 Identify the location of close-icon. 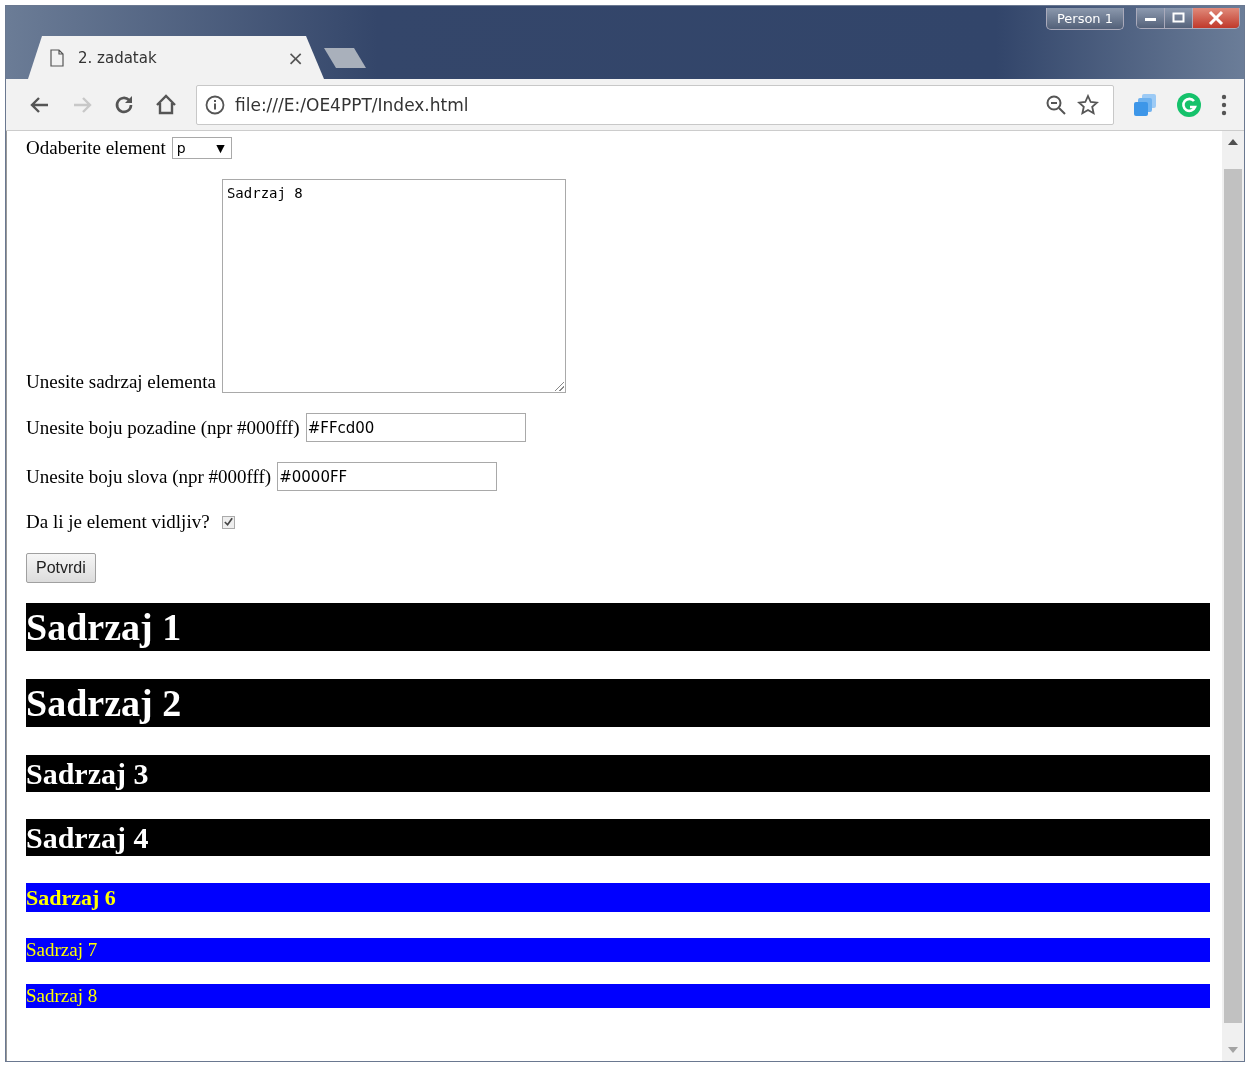
(1216, 18).